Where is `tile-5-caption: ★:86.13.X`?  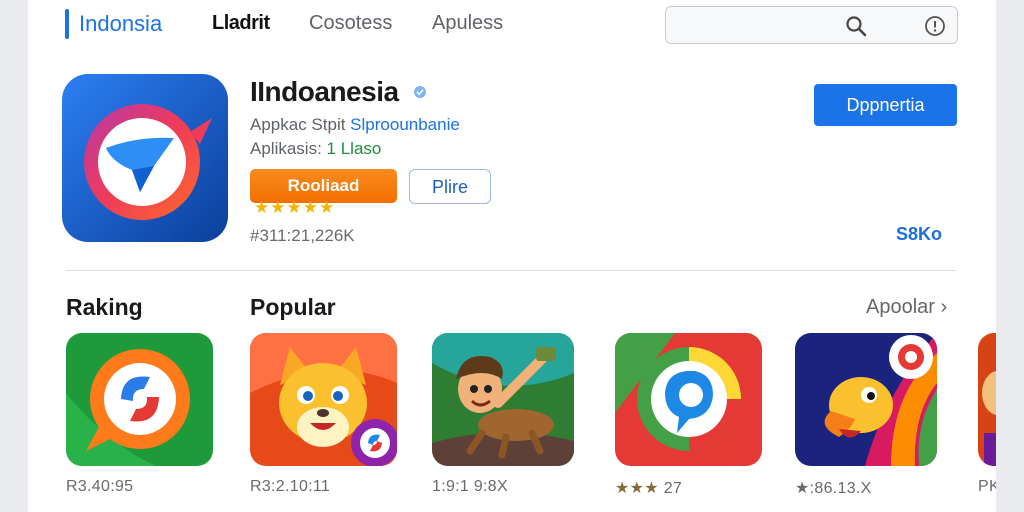 tile-5-caption: ★:86.13.X is located at coordinates (833, 488).